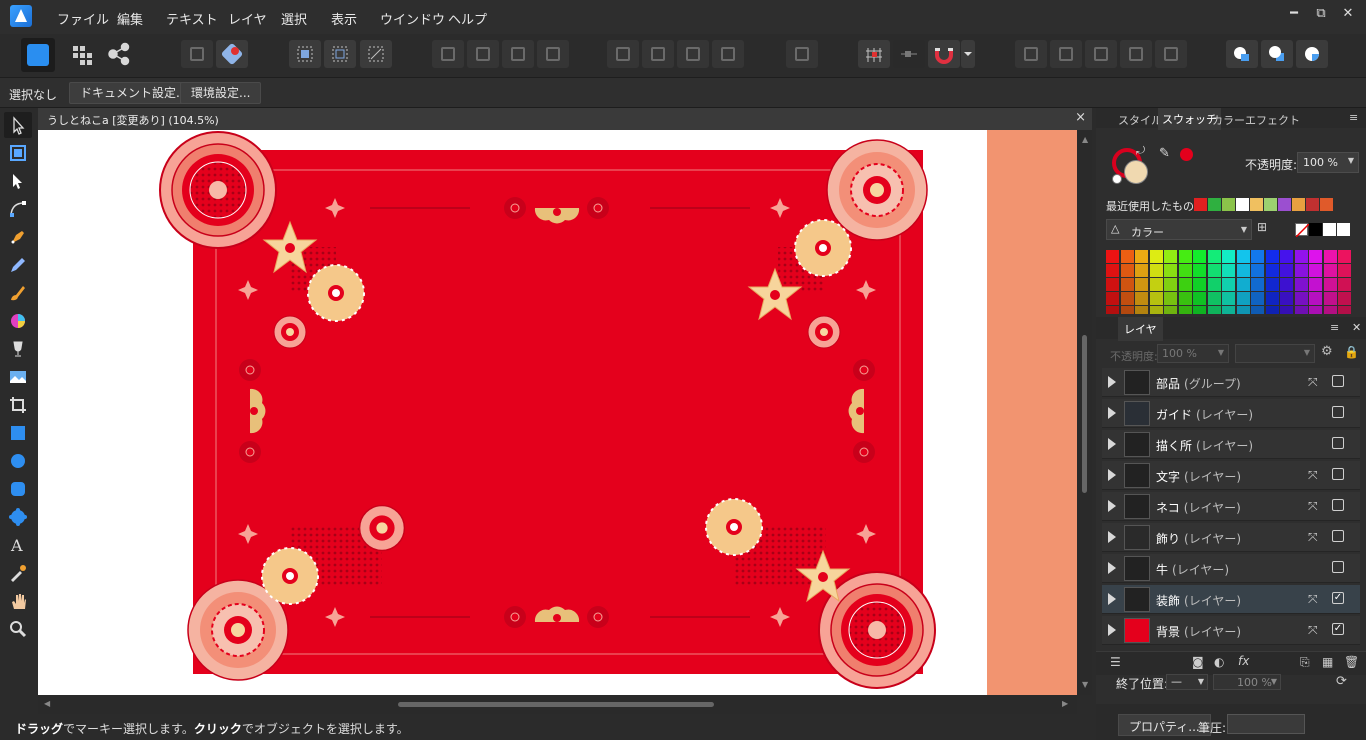 The width and height of the screenshot is (1366, 740). What do you see at coordinates (1101, 54) in the screenshot?
I see `boolean-intersect-button` at bounding box center [1101, 54].